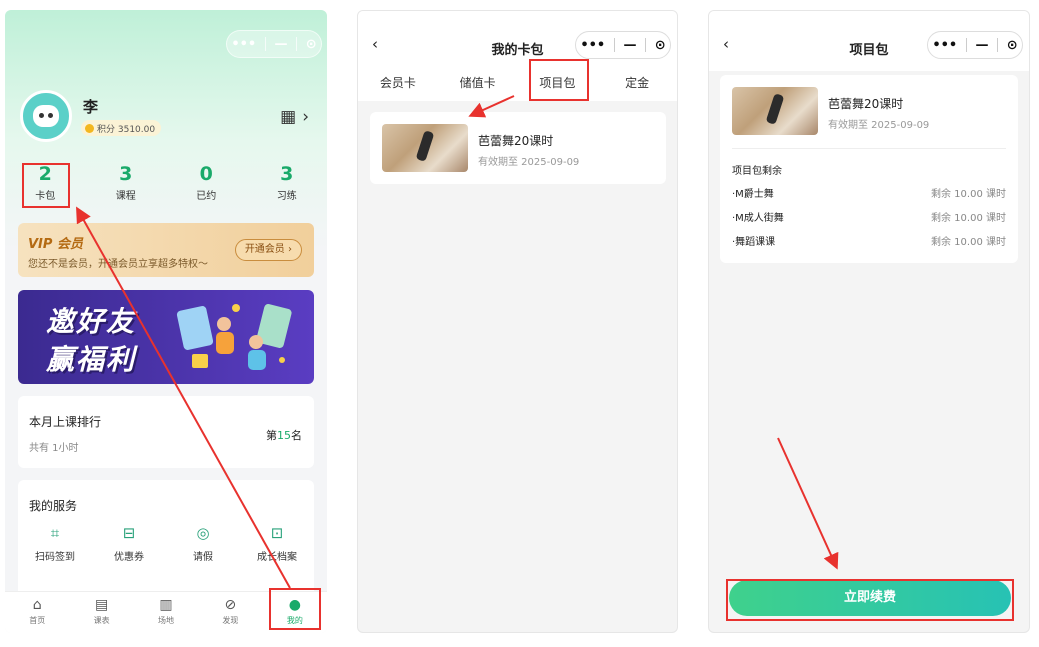  I want to click on tab-discover: ⊘ 发现, so click(230, 612).